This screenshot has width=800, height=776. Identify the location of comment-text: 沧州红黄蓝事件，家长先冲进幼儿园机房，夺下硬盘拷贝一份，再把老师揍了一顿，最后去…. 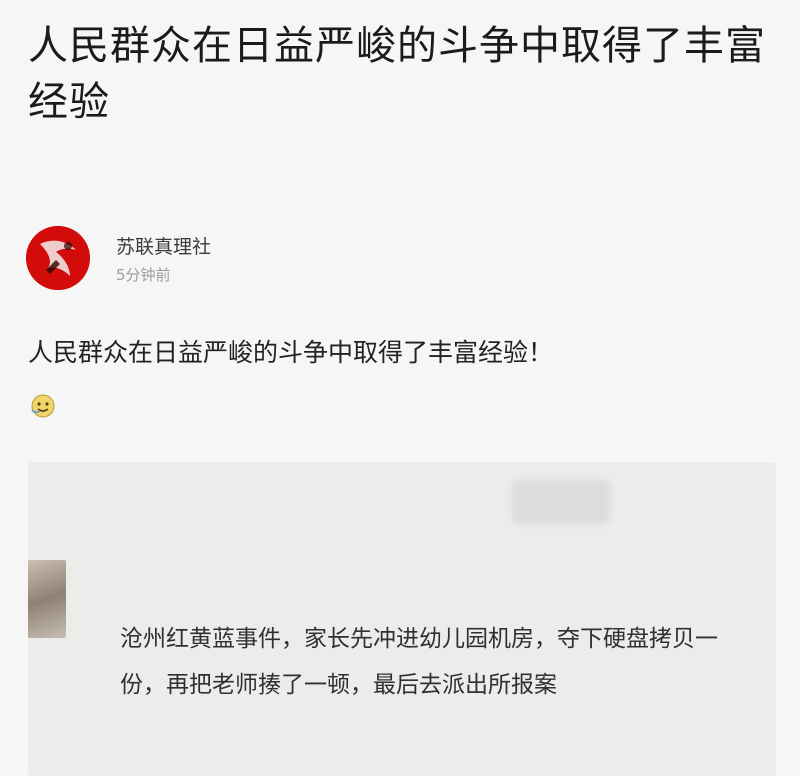
(419, 662).